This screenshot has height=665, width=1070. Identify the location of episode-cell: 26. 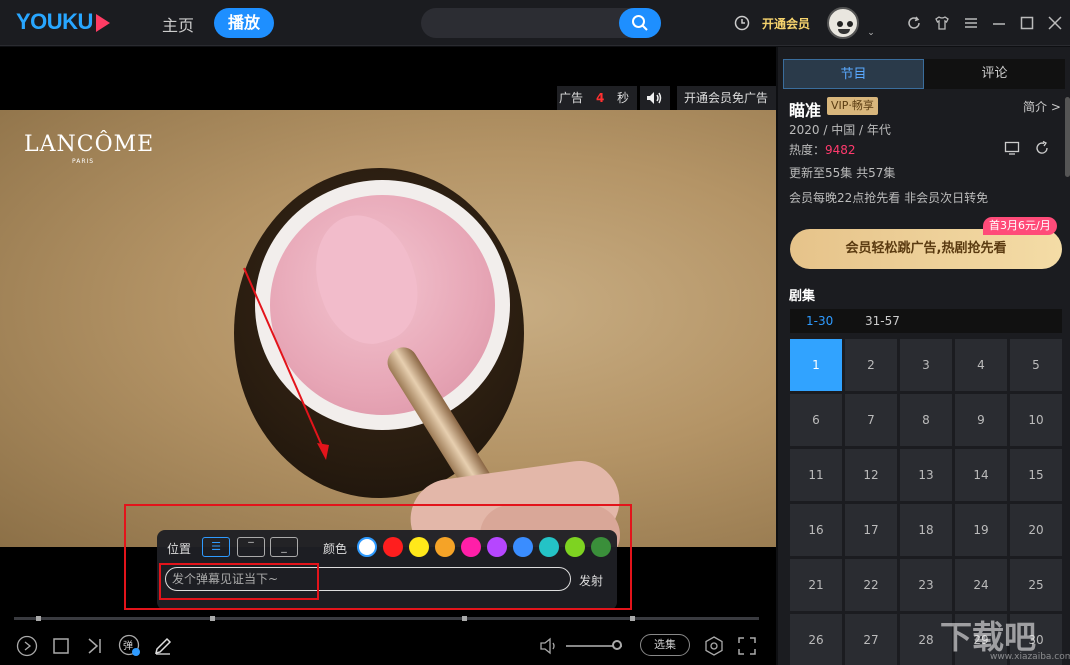
(816, 639).